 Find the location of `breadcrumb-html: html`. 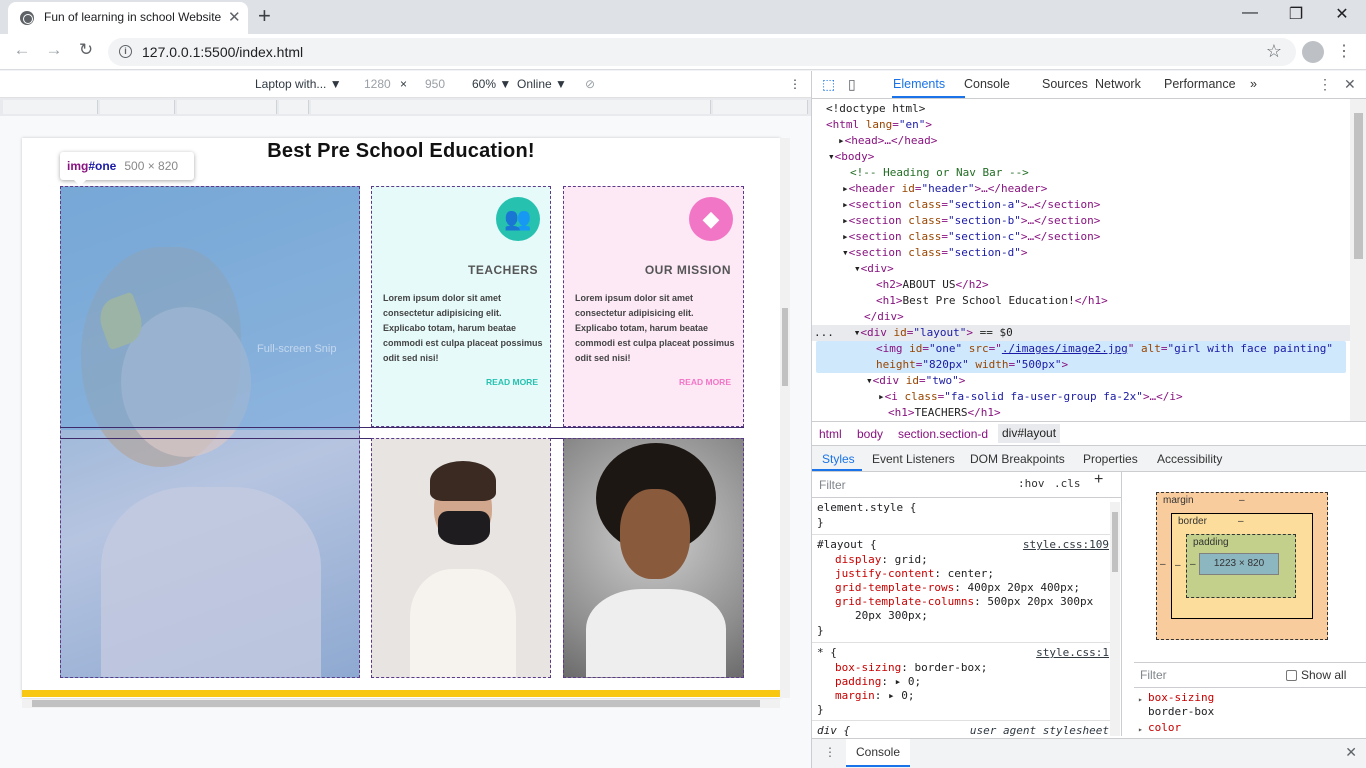

breadcrumb-html: html is located at coordinates (830, 434).